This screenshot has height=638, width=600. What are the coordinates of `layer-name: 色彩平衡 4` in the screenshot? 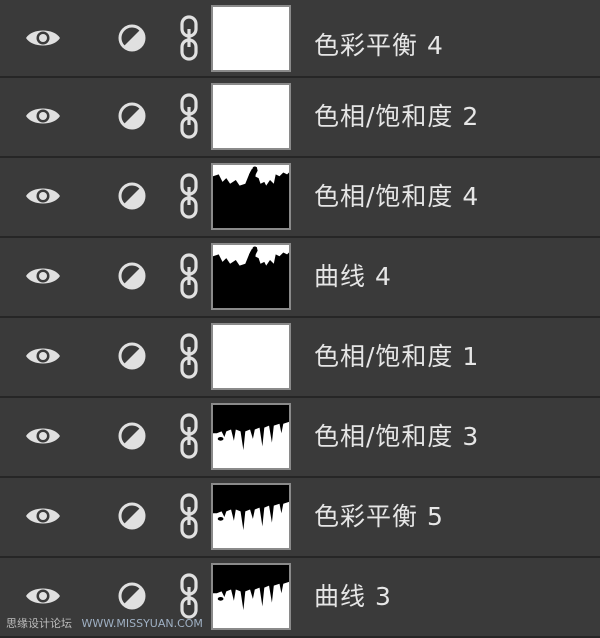 It's located at (379, 39).